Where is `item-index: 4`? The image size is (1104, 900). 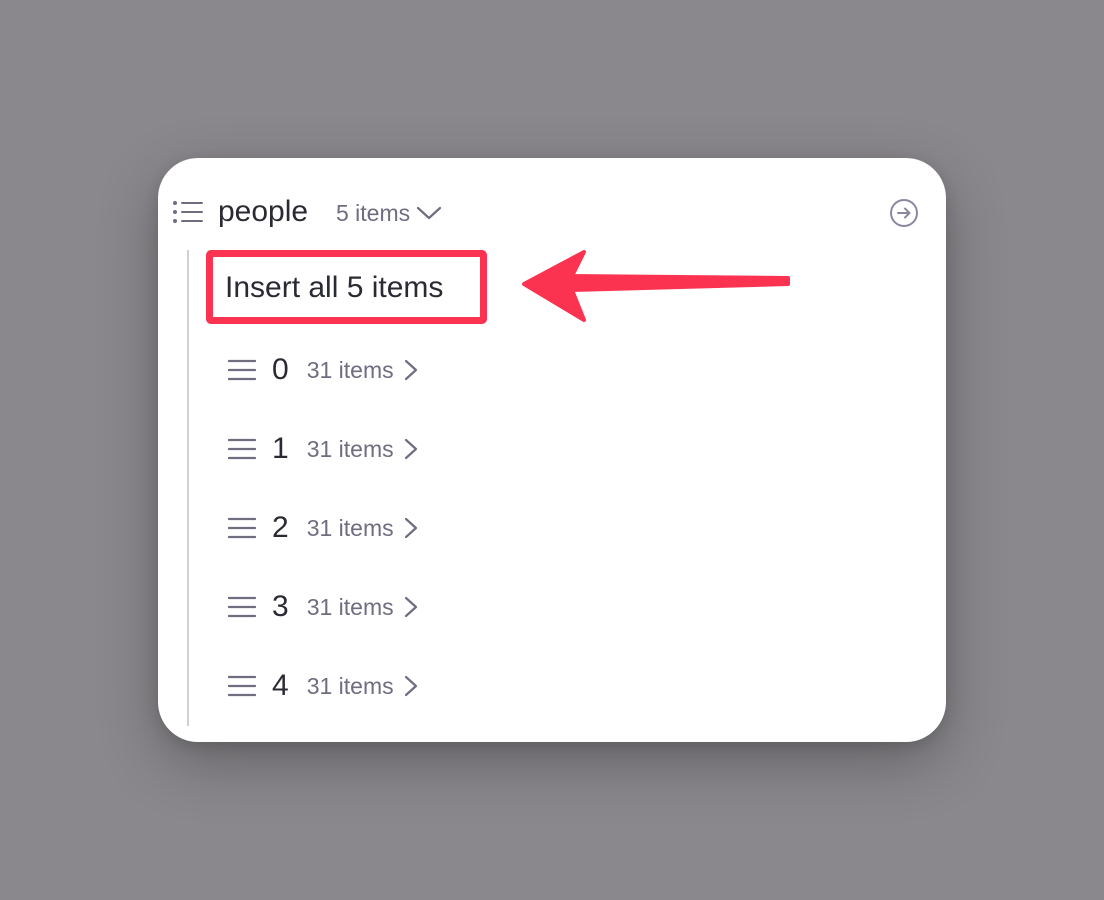 item-index: 4 is located at coordinates (280, 685).